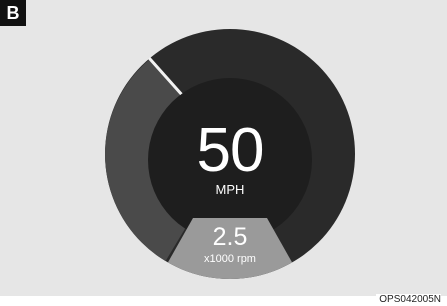 This screenshot has height=306, width=447. What do you see at coordinates (230, 237) in the screenshot?
I see `rpm-value: 2.5` at bounding box center [230, 237].